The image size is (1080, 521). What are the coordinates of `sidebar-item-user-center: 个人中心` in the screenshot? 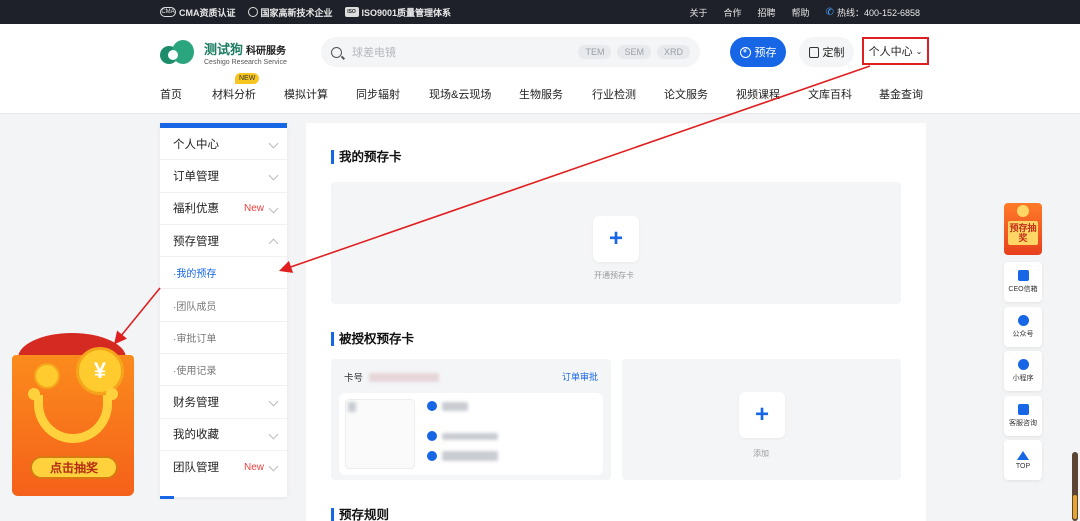 It's located at (223, 144).